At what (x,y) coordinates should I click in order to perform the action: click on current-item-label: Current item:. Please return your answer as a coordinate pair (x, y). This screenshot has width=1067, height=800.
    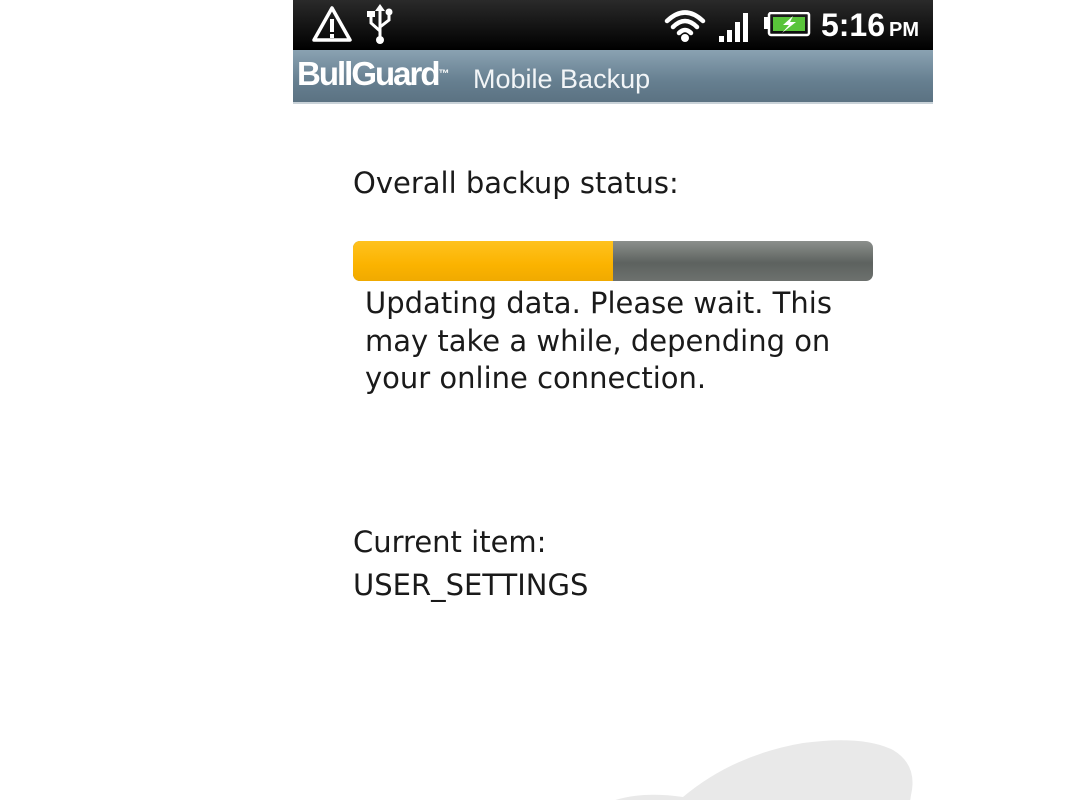
    Looking at the image, I should click on (450, 542).